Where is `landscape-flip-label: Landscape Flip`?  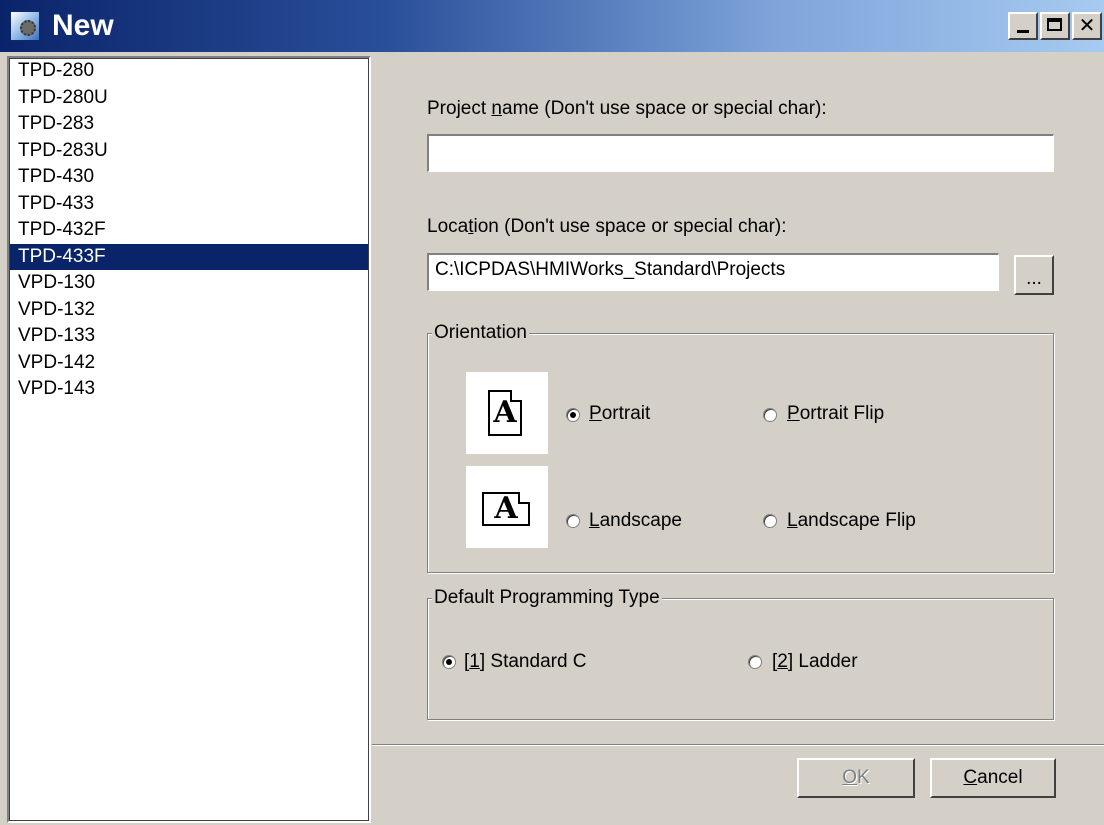
landscape-flip-label: Landscape Flip is located at coordinates (851, 521).